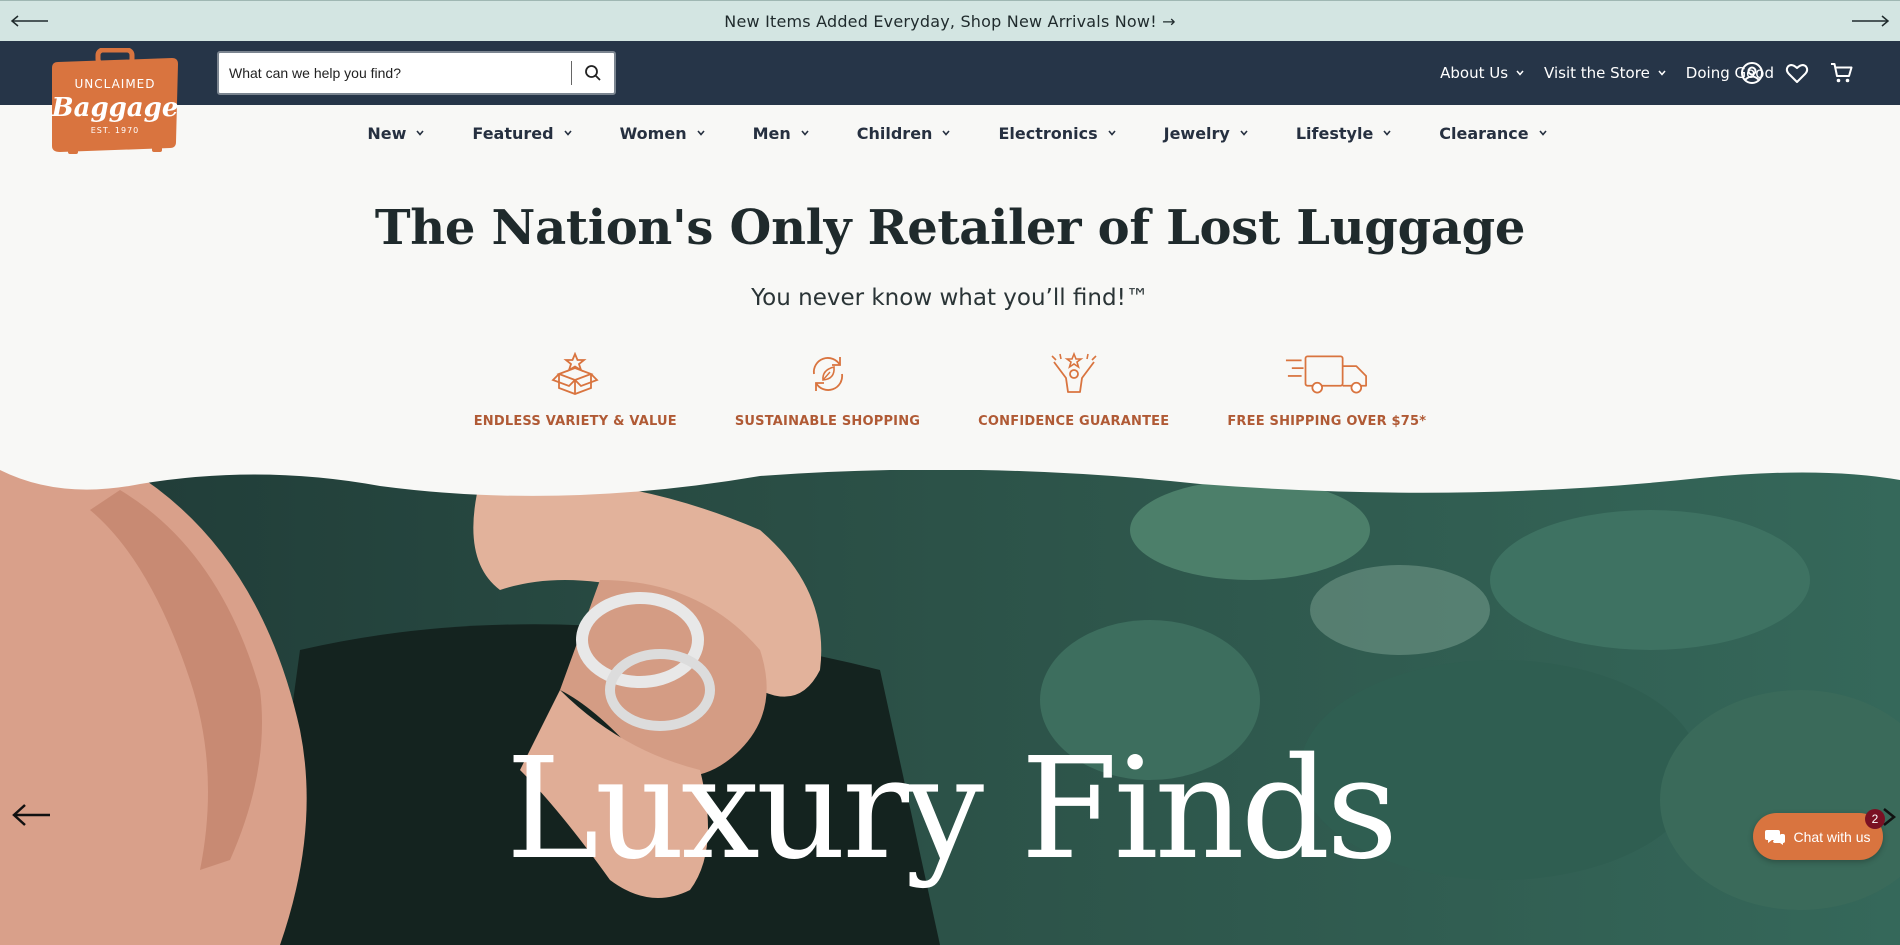  Describe the element at coordinates (387, 133) in the screenshot. I see `category-label: New` at that location.